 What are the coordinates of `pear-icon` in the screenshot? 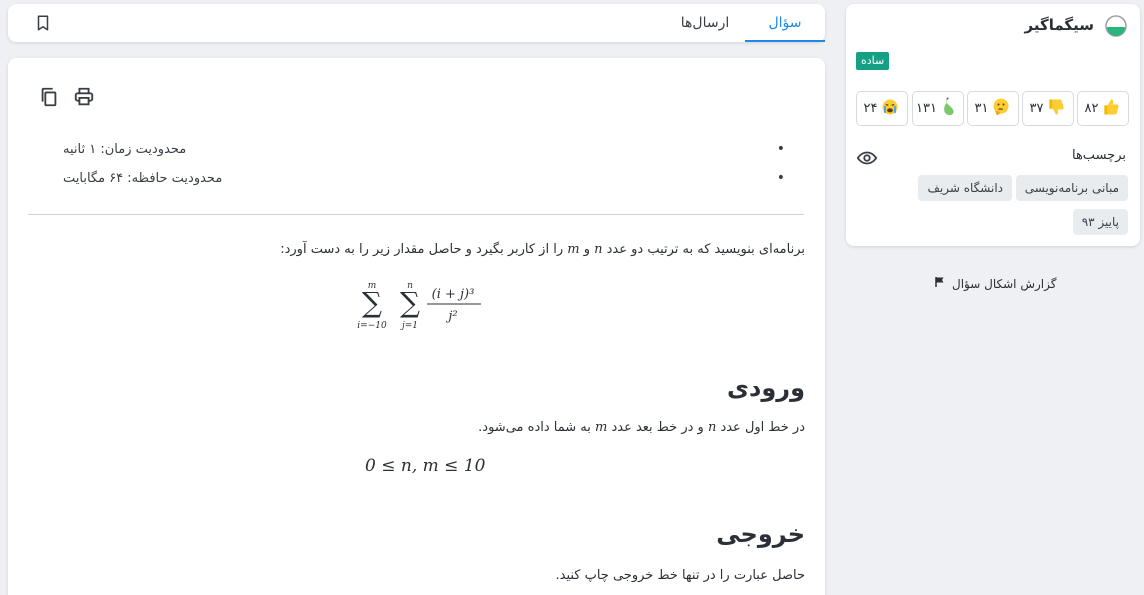 It's located at (950, 108).